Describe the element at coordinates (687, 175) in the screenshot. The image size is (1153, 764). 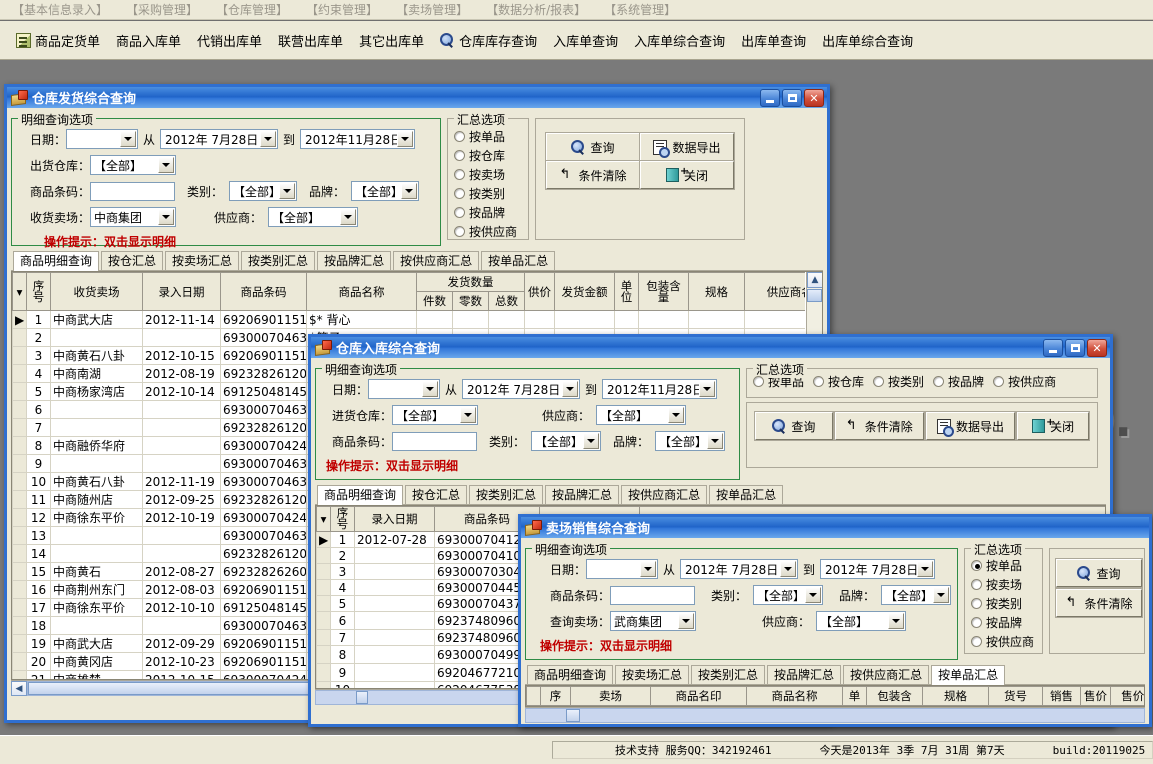
I see `close-window-button: 关闭` at that location.